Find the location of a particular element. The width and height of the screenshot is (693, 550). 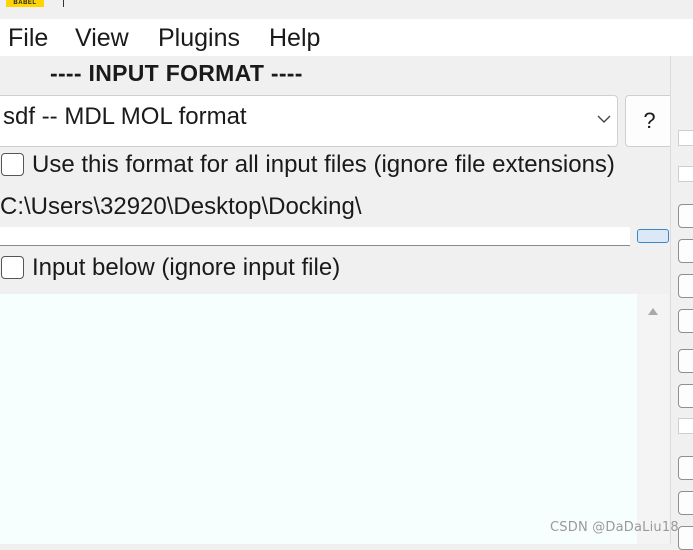

input-directory-path: C:\Users\32920\Desktop\Docking\ is located at coordinates (181, 206).